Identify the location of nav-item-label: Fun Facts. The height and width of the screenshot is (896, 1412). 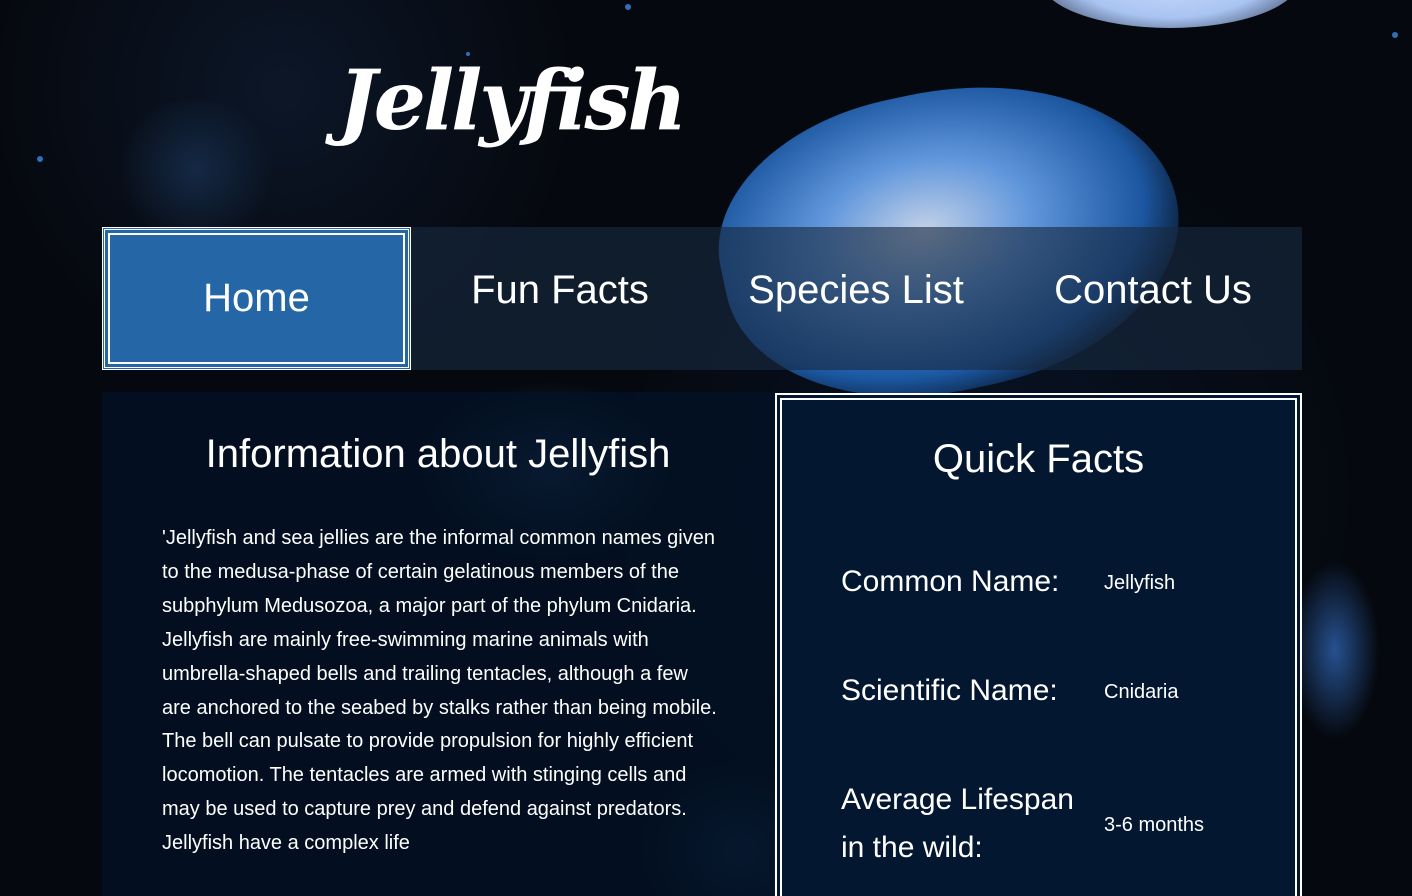
(560, 289).